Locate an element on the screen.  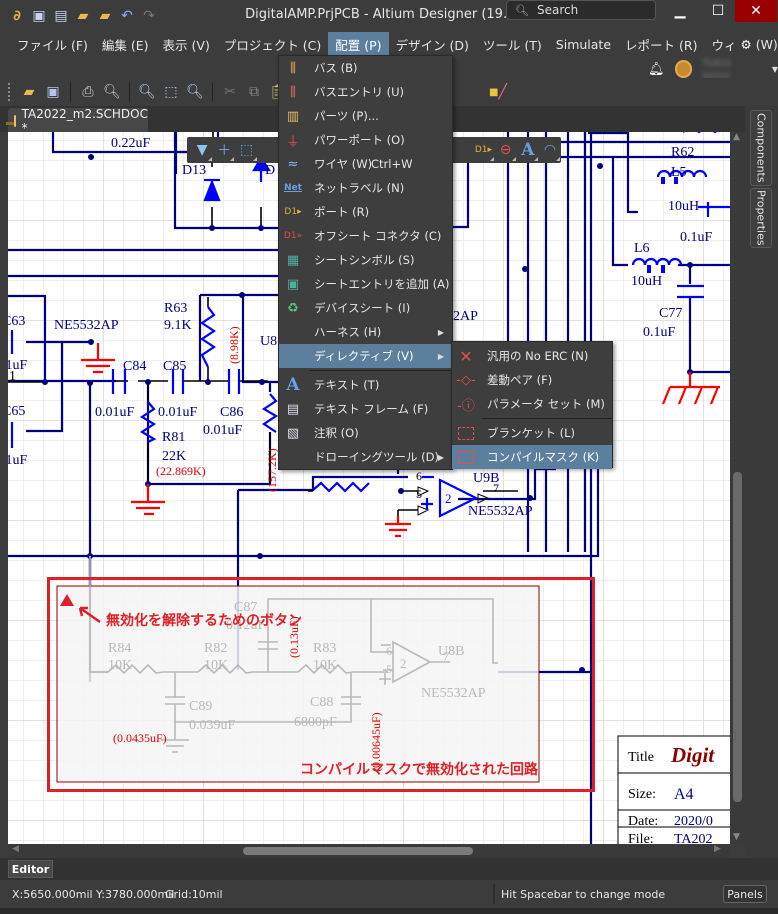
redo-icon: ↷ is located at coordinates (149, 16).